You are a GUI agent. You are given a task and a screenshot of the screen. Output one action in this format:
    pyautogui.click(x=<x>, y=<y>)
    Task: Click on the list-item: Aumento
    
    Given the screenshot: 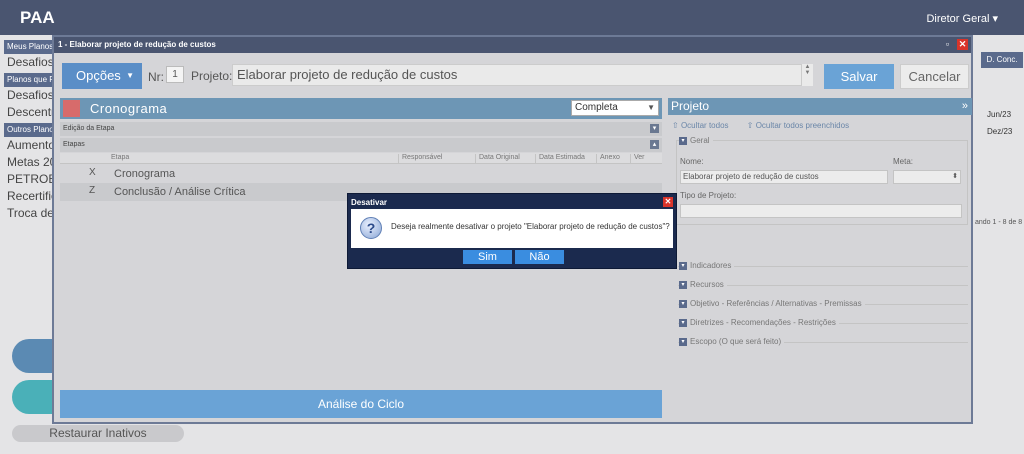 What is the action you would take?
    pyautogui.click(x=28, y=145)
    